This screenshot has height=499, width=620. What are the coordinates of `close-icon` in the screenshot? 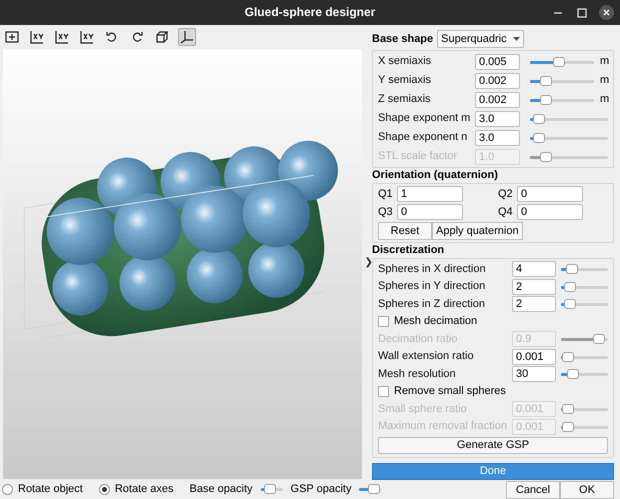 It's located at (606, 12).